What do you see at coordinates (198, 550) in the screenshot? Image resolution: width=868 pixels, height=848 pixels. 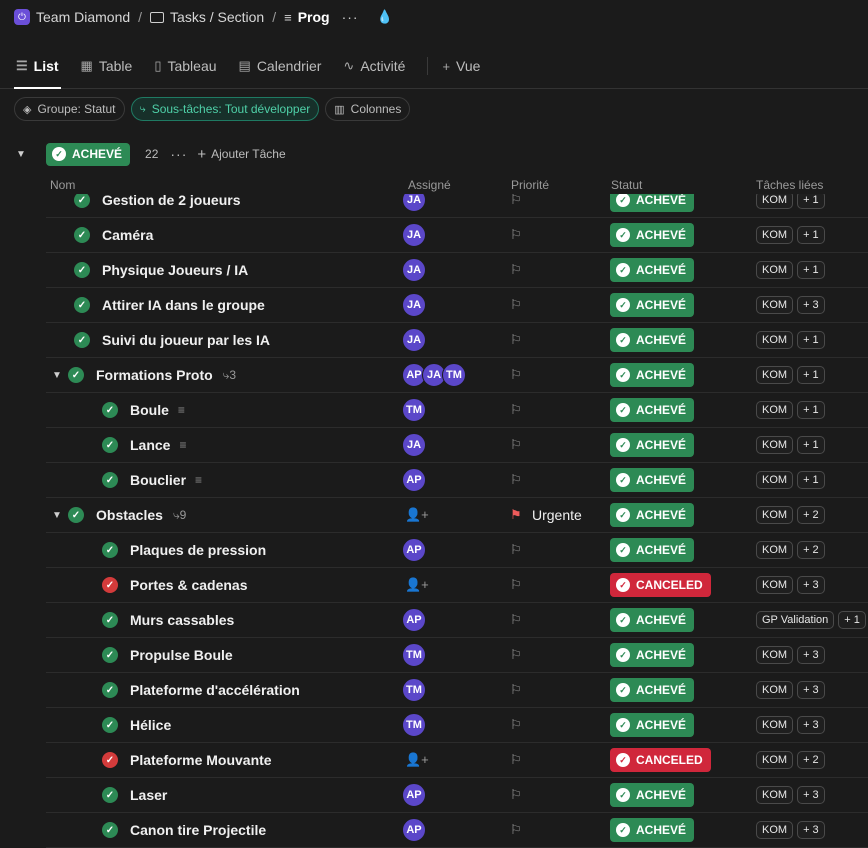 I see `task-name: Plaques de pression` at bounding box center [198, 550].